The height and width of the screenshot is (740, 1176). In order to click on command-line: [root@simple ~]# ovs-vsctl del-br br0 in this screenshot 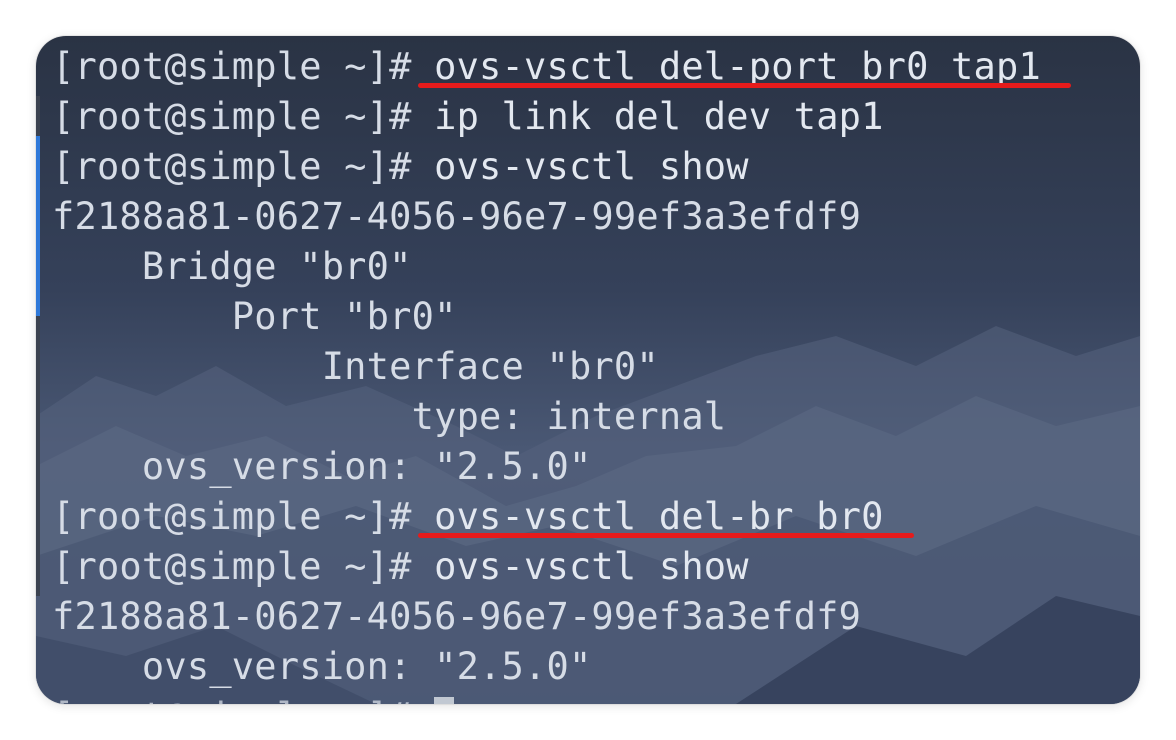, I will do `click(591, 517)`.